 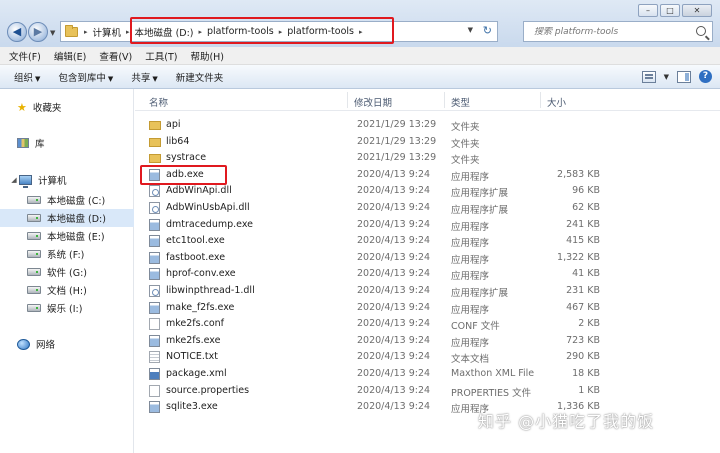 What do you see at coordinates (684, 76) in the screenshot?
I see `preview-pane-icon` at bounding box center [684, 76].